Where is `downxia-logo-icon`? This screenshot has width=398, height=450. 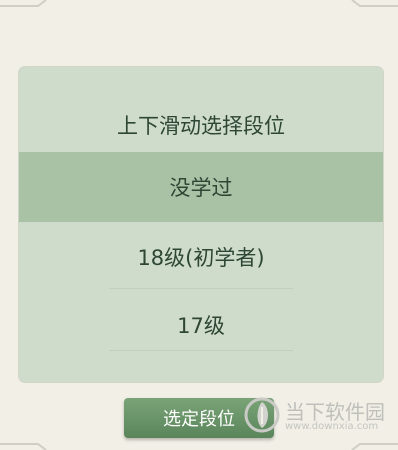 downxia-logo-icon is located at coordinates (262, 415).